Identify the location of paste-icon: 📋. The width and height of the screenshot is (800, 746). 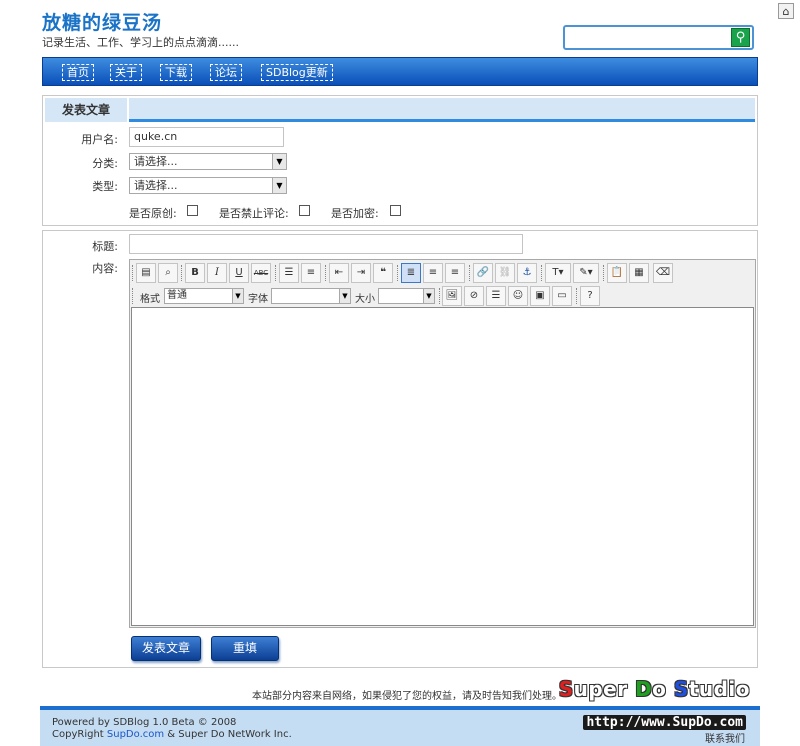
(617, 273).